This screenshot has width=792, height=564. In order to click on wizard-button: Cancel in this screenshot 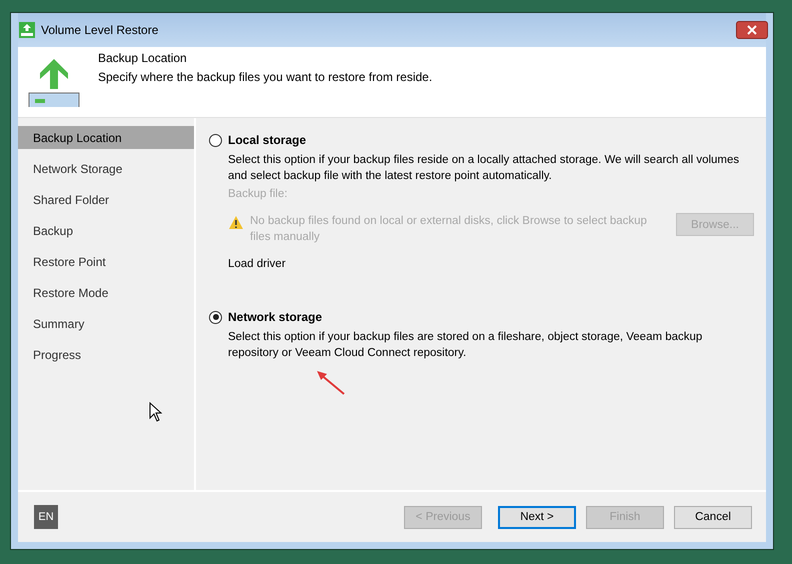, I will do `click(713, 517)`.